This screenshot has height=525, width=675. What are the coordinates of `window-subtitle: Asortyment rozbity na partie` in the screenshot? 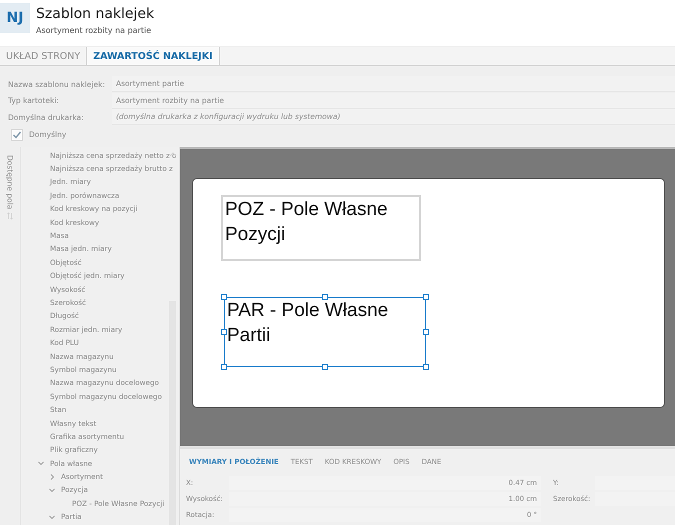 It's located at (94, 30).